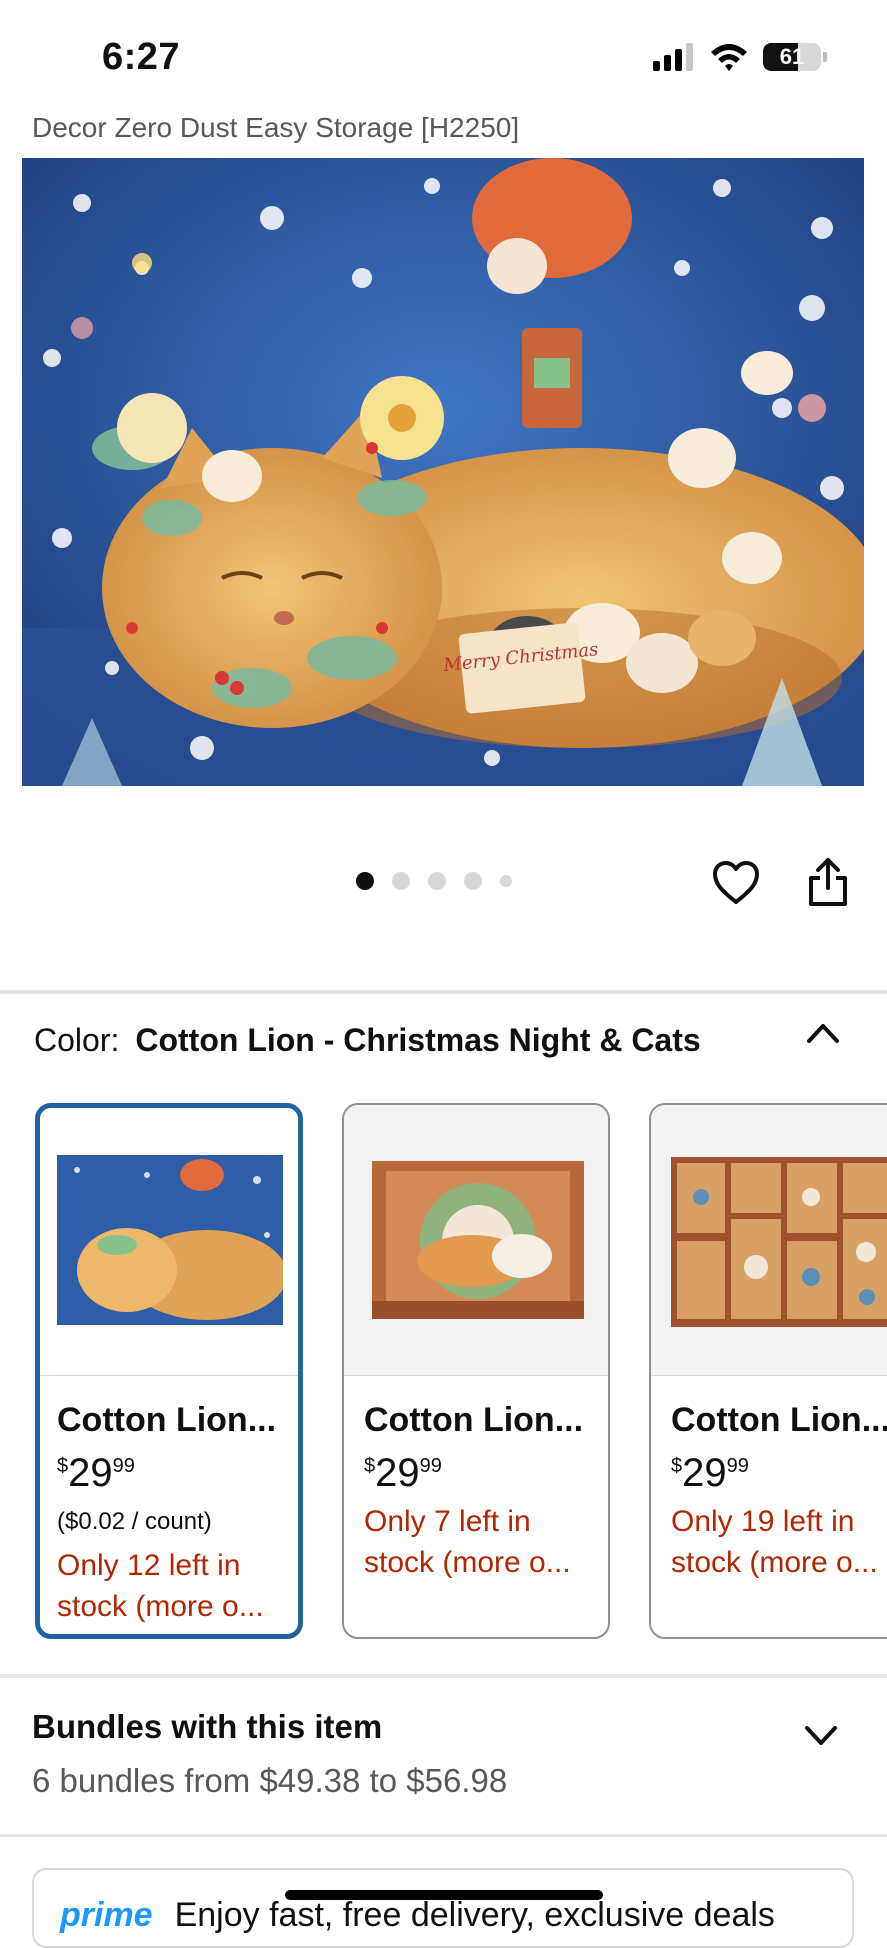 This screenshot has width=887, height=1948. What do you see at coordinates (149, 1565) in the screenshot?
I see `stock-line: Only 12 left in` at bounding box center [149, 1565].